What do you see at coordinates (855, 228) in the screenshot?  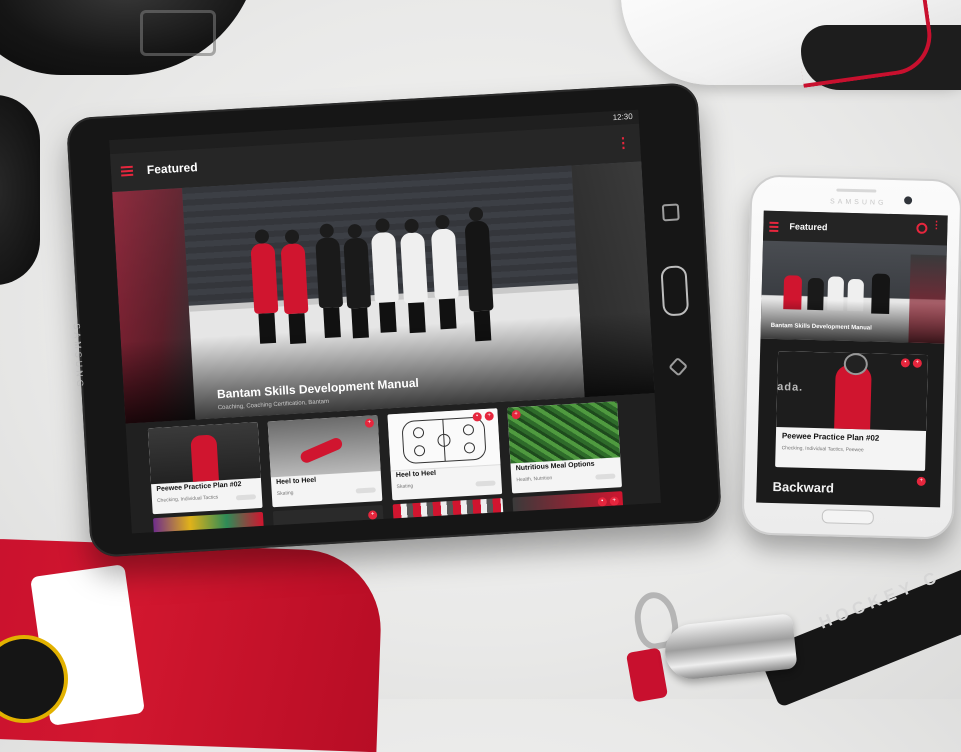 I see `phone-app-bar: Featured ⋮` at bounding box center [855, 228].